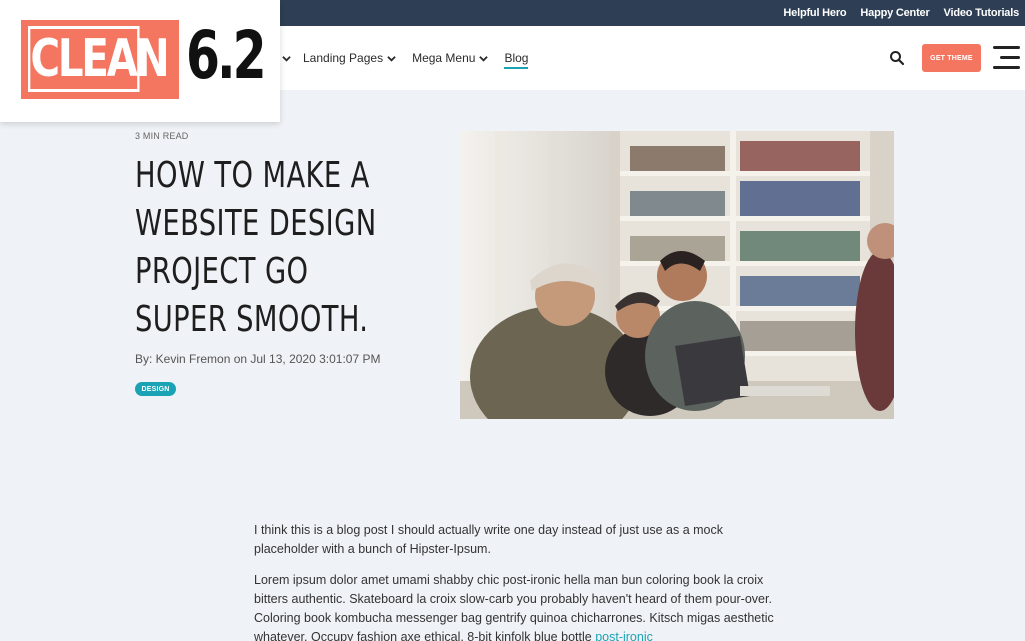 This screenshot has height=641, width=1025. Describe the element at coordinates (252, 319) in the screenshot. I see `post-title-line: SUPER SMOOTH.` at that location.